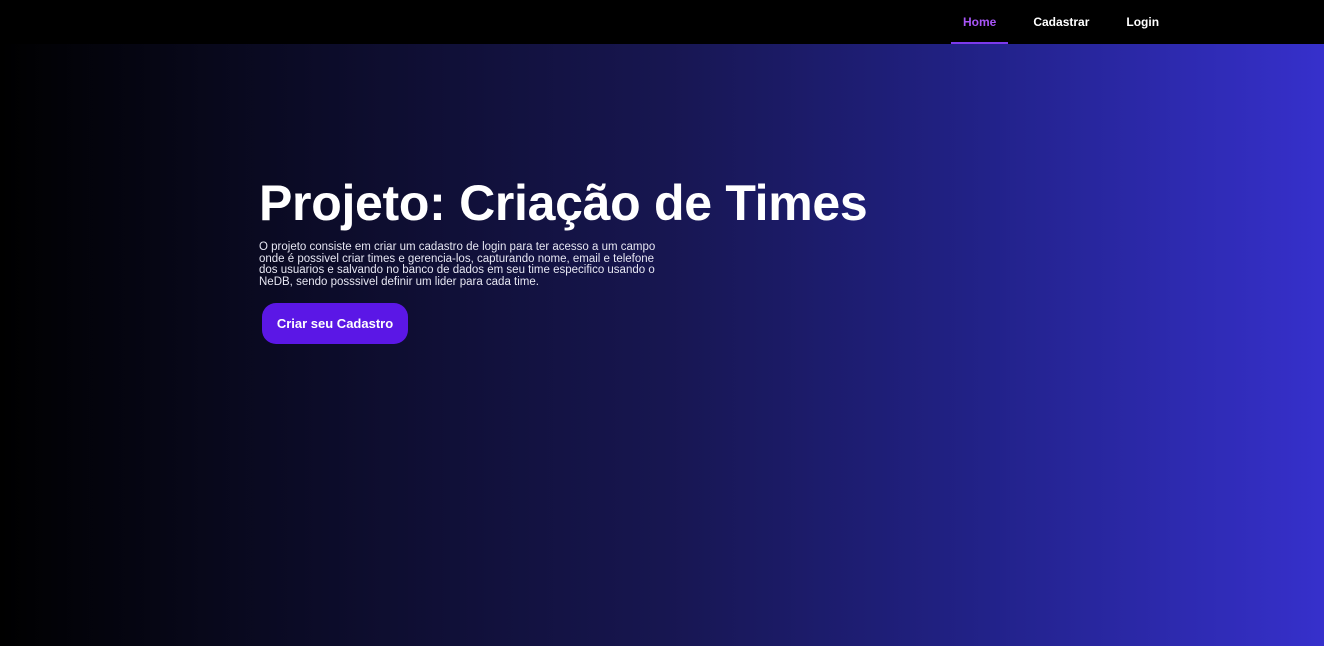 This screenshot has height=646, width=1324. What do you see at coordinates (563, 203) in the screenshot?
I see `page-title: Projeto: Criação de Times` at bounding box center [563, 203].